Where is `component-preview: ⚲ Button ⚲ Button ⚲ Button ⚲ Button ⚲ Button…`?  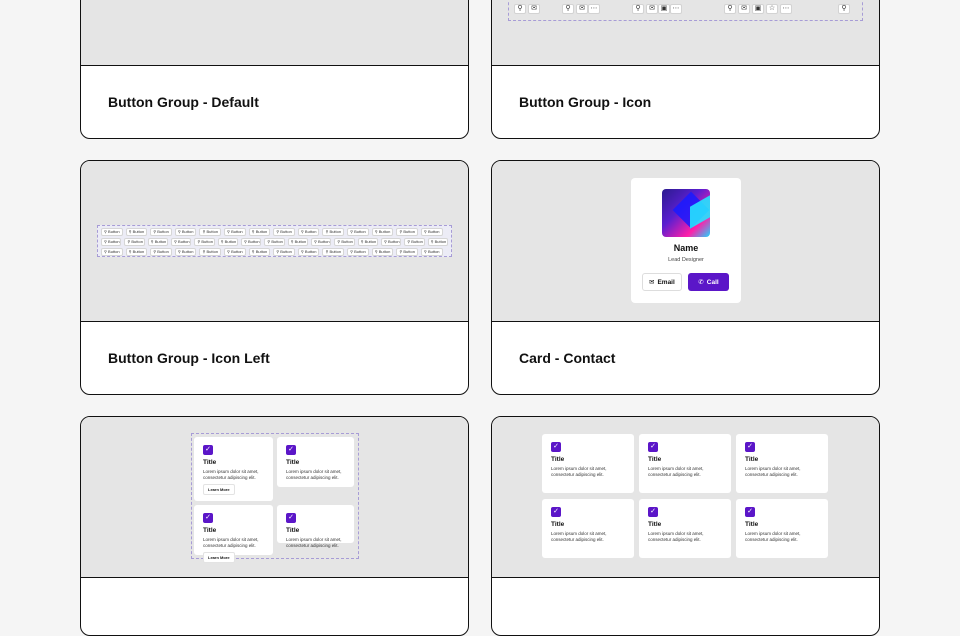 component-preview: ⚲ Button ⚲ Button ⚲ Button ⚲ Button ⚲ Button… is located at coordinates (274, 241).